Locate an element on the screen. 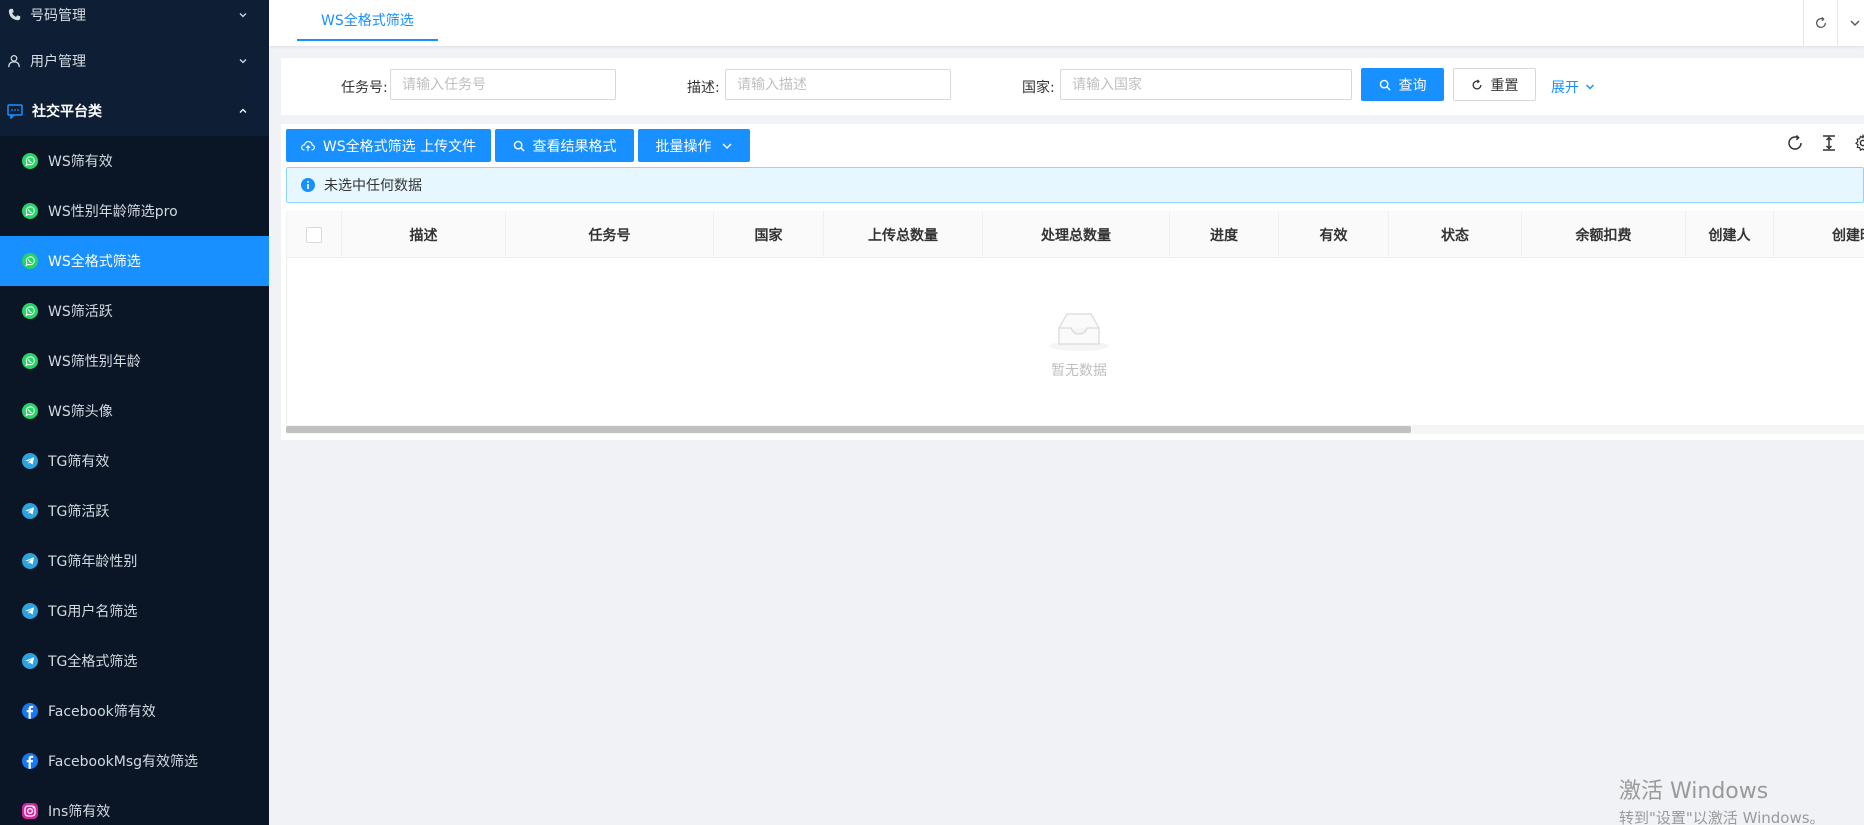 This screenshot has width=1864, height=825. horizontal-scrollbar is located at coordinates (1075, 429).